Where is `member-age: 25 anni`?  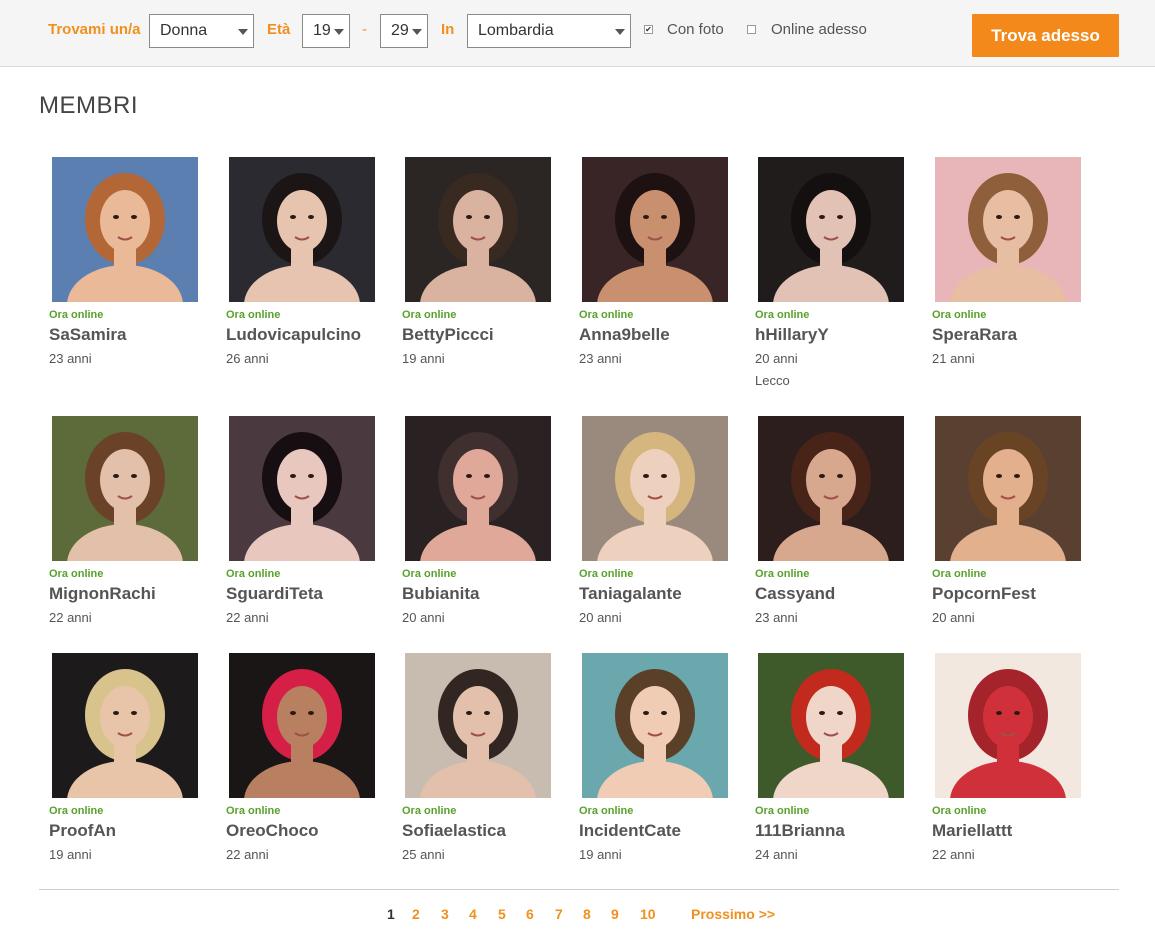 member-age: 25 anni is located at coordinates (423, 854).